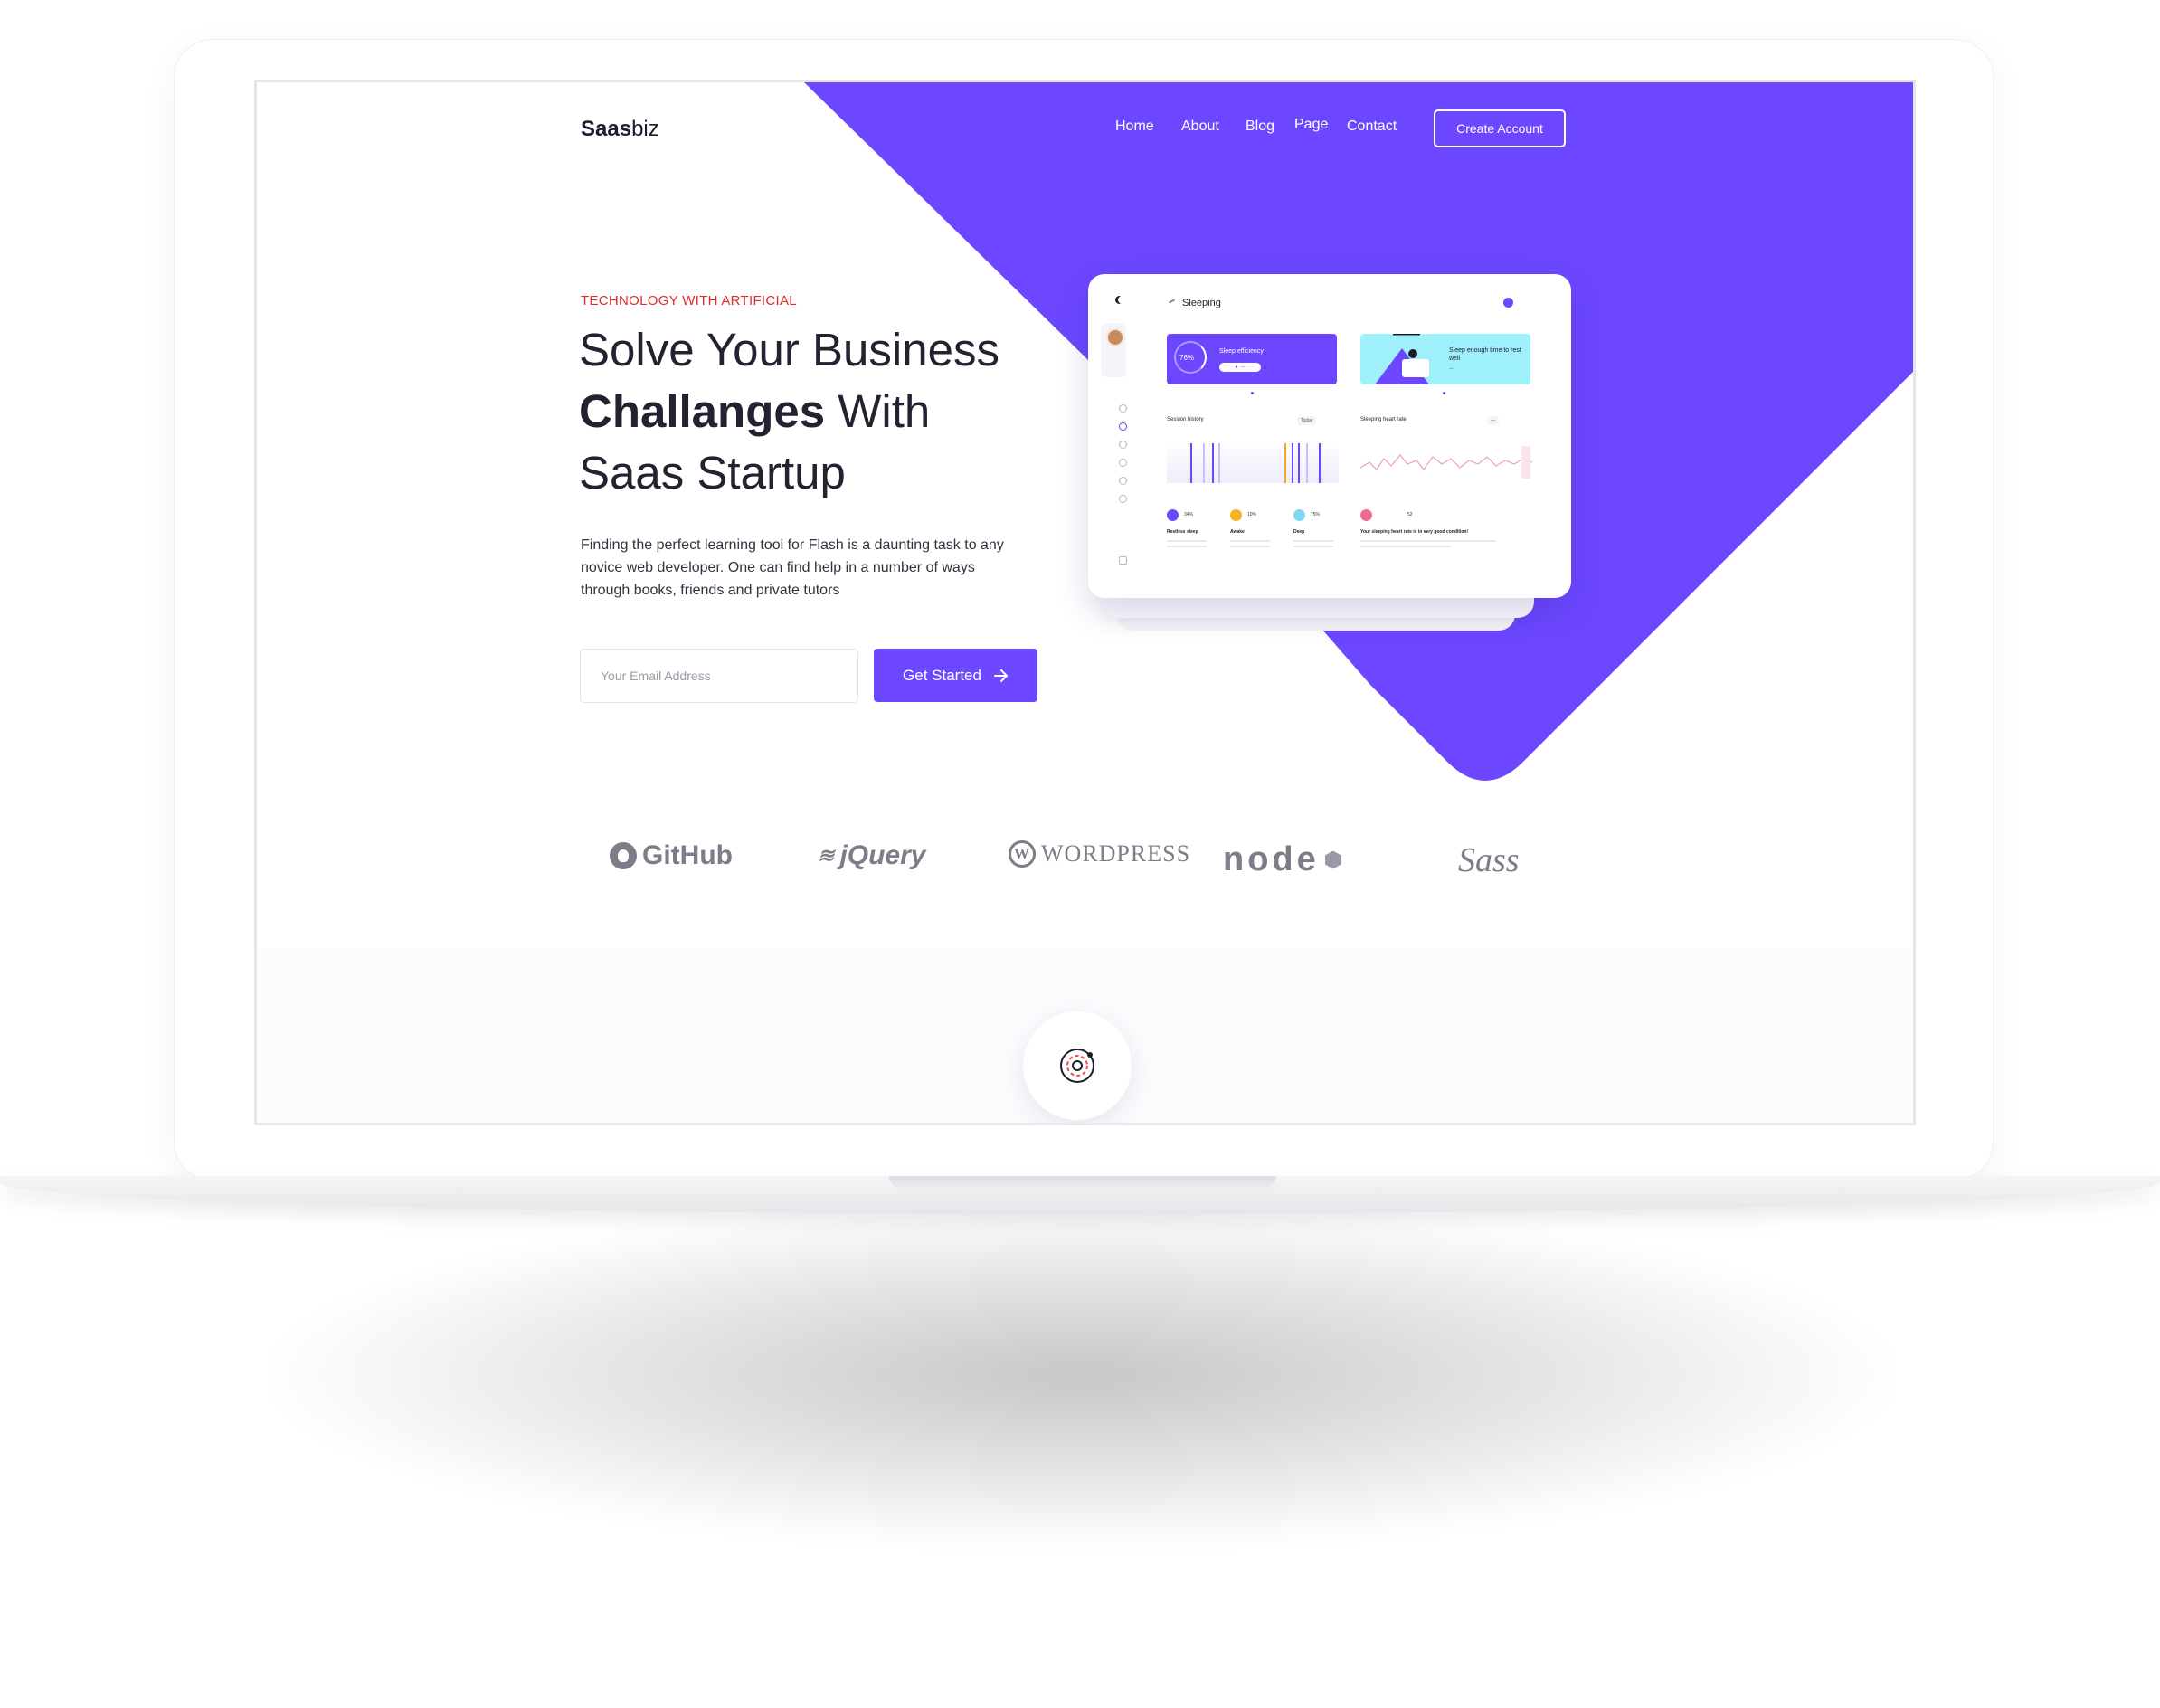  What do you see at coordinates (1240, 367) in the screenshot?
I see `time-pill: ● —` at bounding box center [1240, 367].